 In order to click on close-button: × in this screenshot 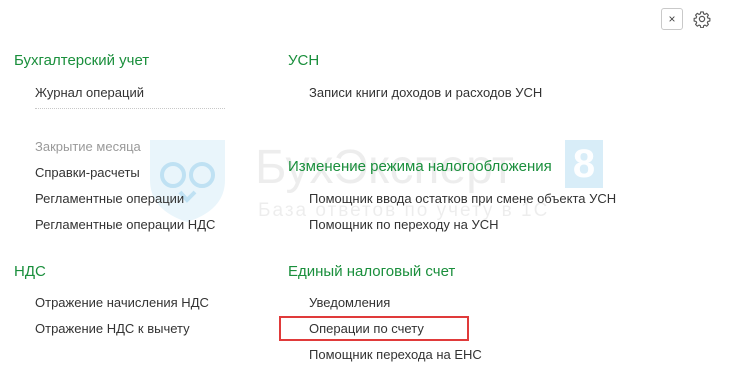, I will do `click(672, 19)`.